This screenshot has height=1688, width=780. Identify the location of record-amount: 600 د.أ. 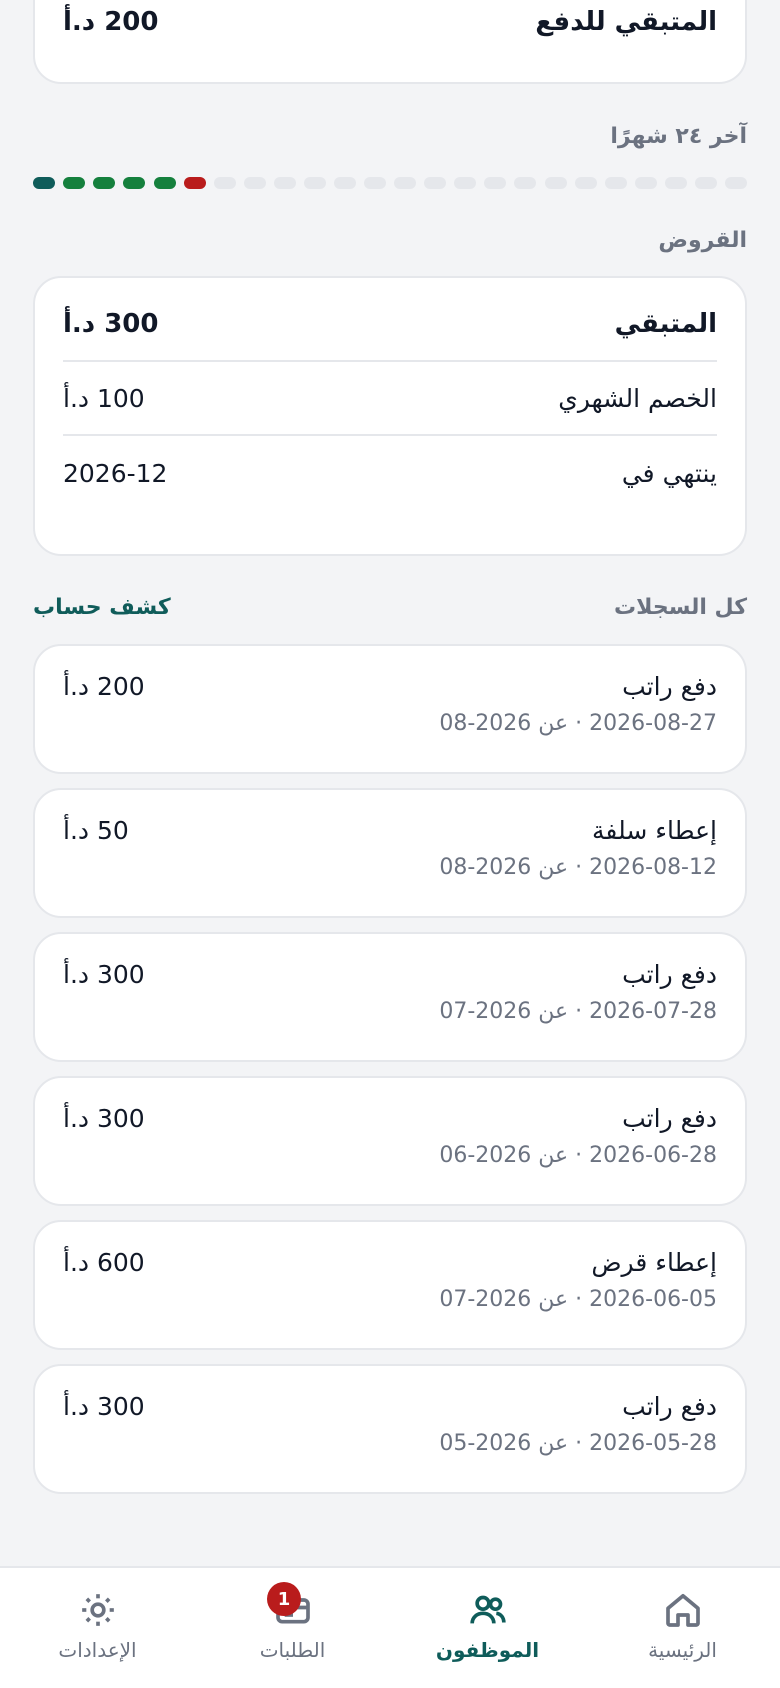
(104, 1262).